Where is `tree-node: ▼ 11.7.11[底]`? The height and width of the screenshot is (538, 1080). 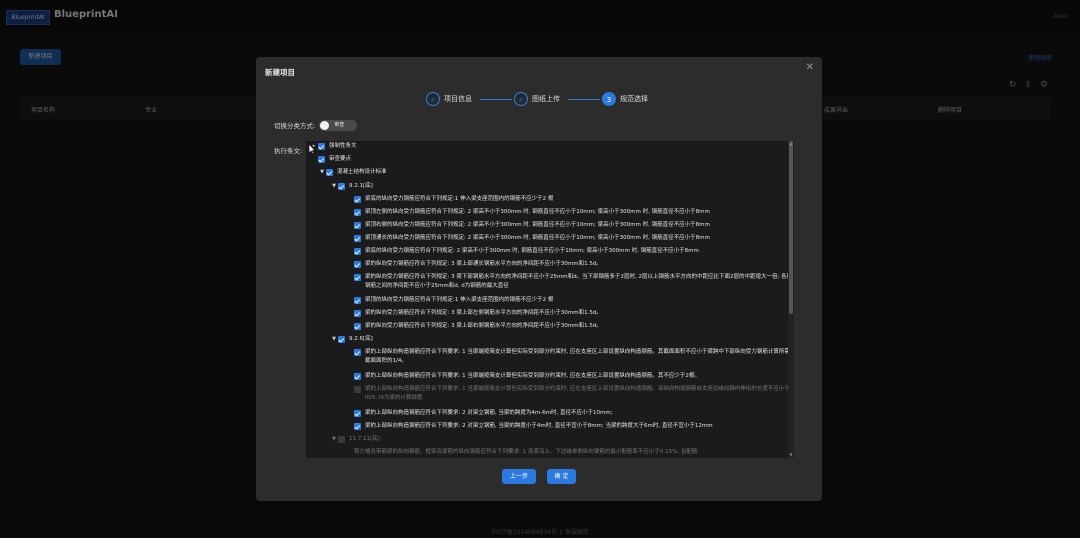 tree-node: ▼ 11.7.11[底] is located at coordinates (355, 439).